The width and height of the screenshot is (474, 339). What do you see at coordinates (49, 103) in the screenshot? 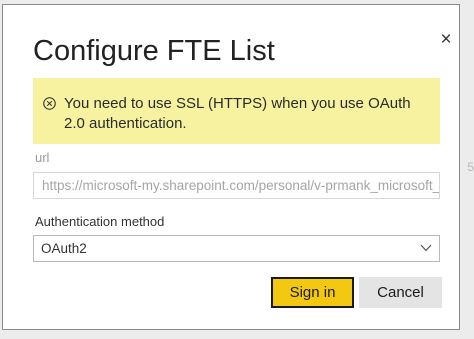
I see `circle-x-icon` at bounding box center [49, 103].